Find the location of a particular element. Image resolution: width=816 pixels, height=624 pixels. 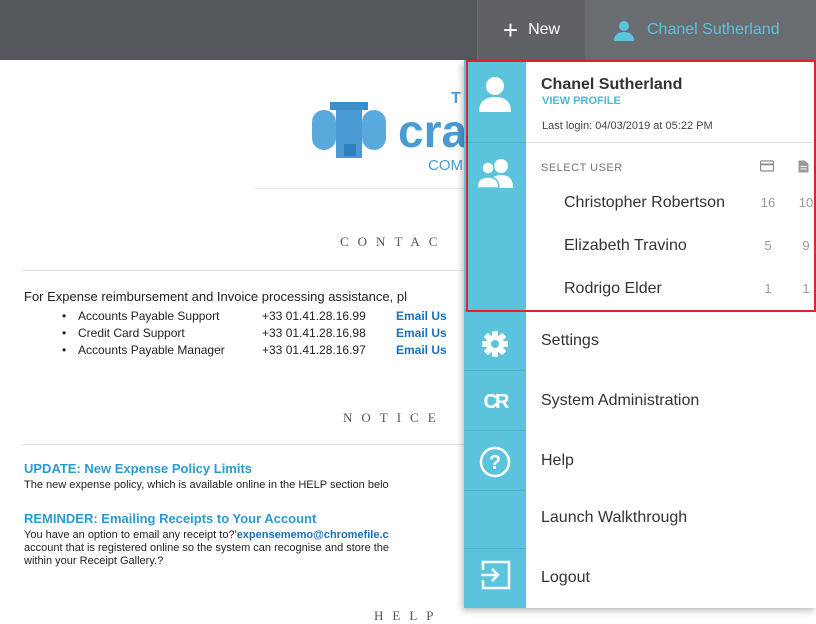

users-group-icon is located at coordinates (494, 173).